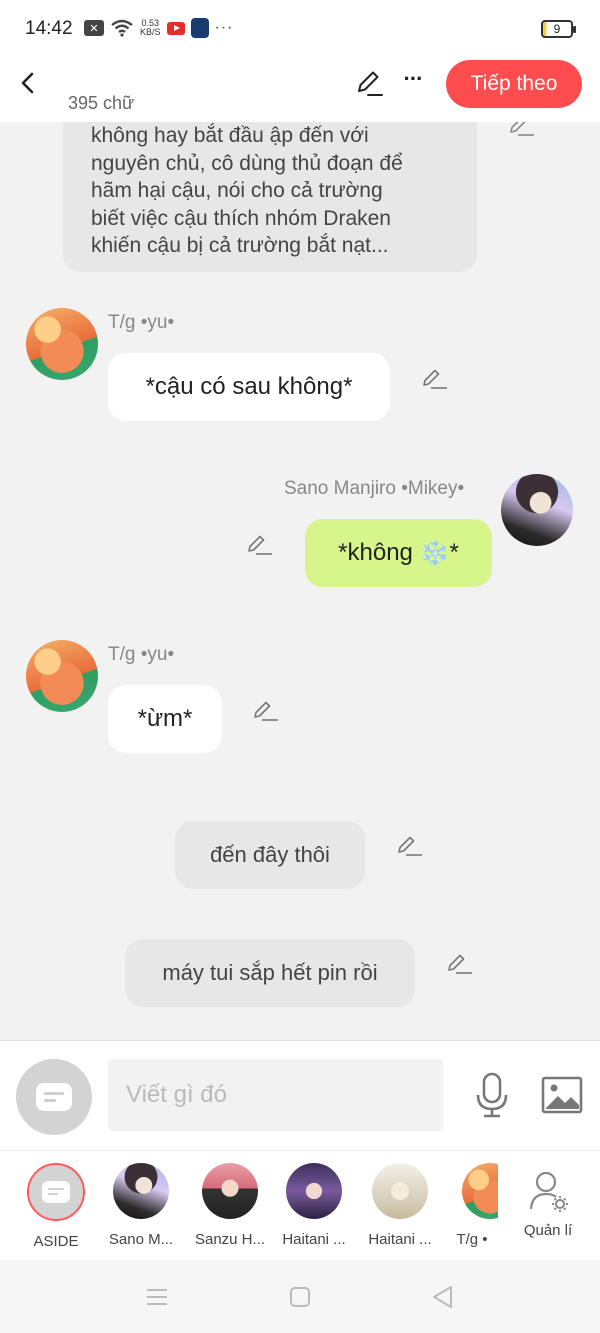 This screenshot has width=600, height=1333. Describe the element at coordinates (150, 32) in the screenshot. I see `network-speed-unit: KB/S` at that location.